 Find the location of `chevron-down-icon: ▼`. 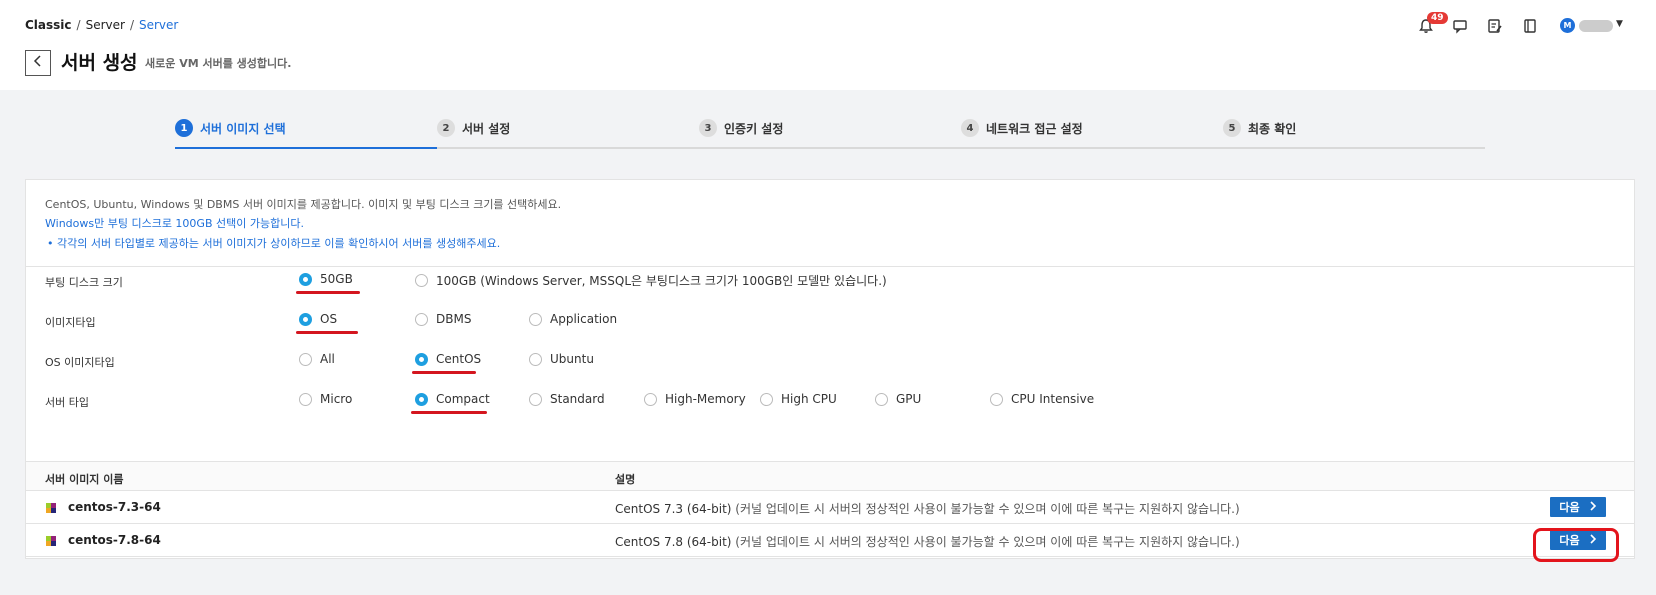

chevron-down-icon: ▼ is located at coordinates (1619, 24).